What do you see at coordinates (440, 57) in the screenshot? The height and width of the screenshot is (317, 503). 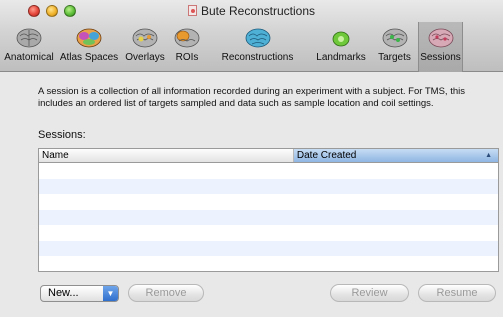 I see `toolbar-label-sessions: Sessions` at bounding box center [440, 57].